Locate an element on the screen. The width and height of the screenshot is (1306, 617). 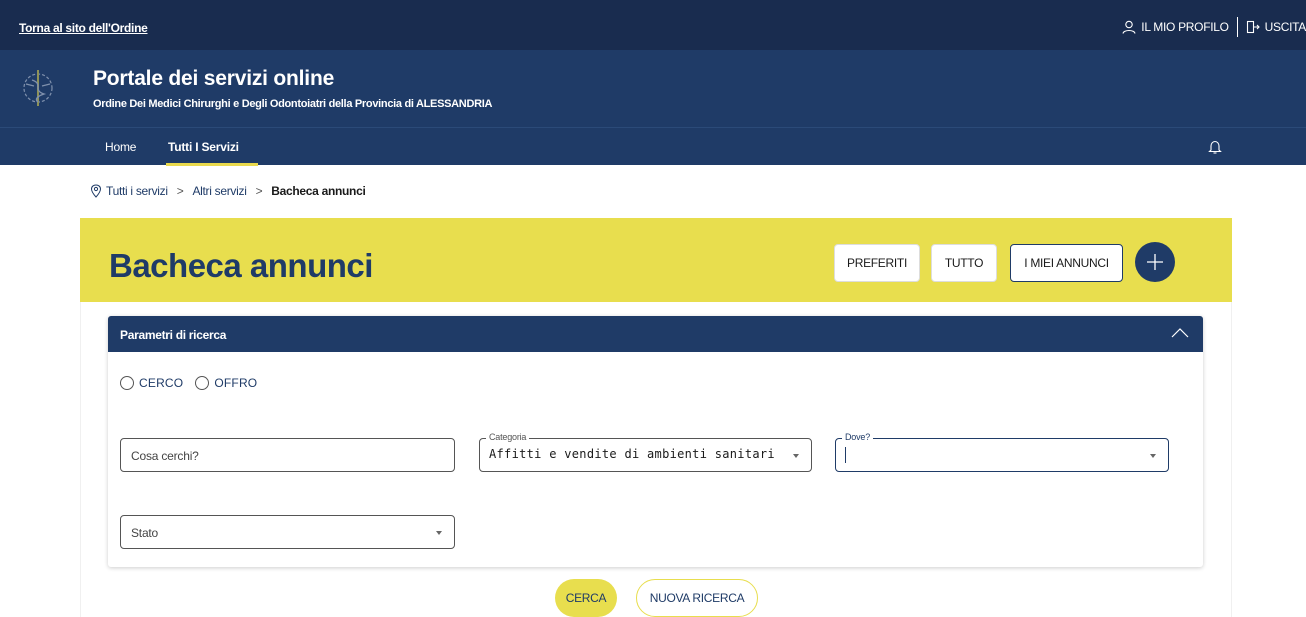
logout-link: USCITA is located at coordinates (1276, 27).